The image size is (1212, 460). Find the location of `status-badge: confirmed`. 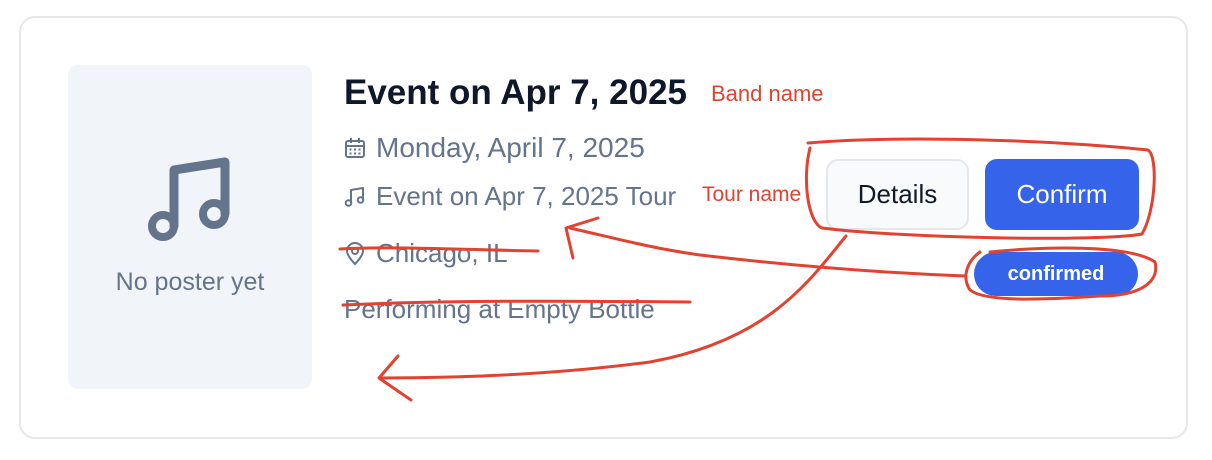

status-badge: confirmed is located at coordinates (1056, 274).